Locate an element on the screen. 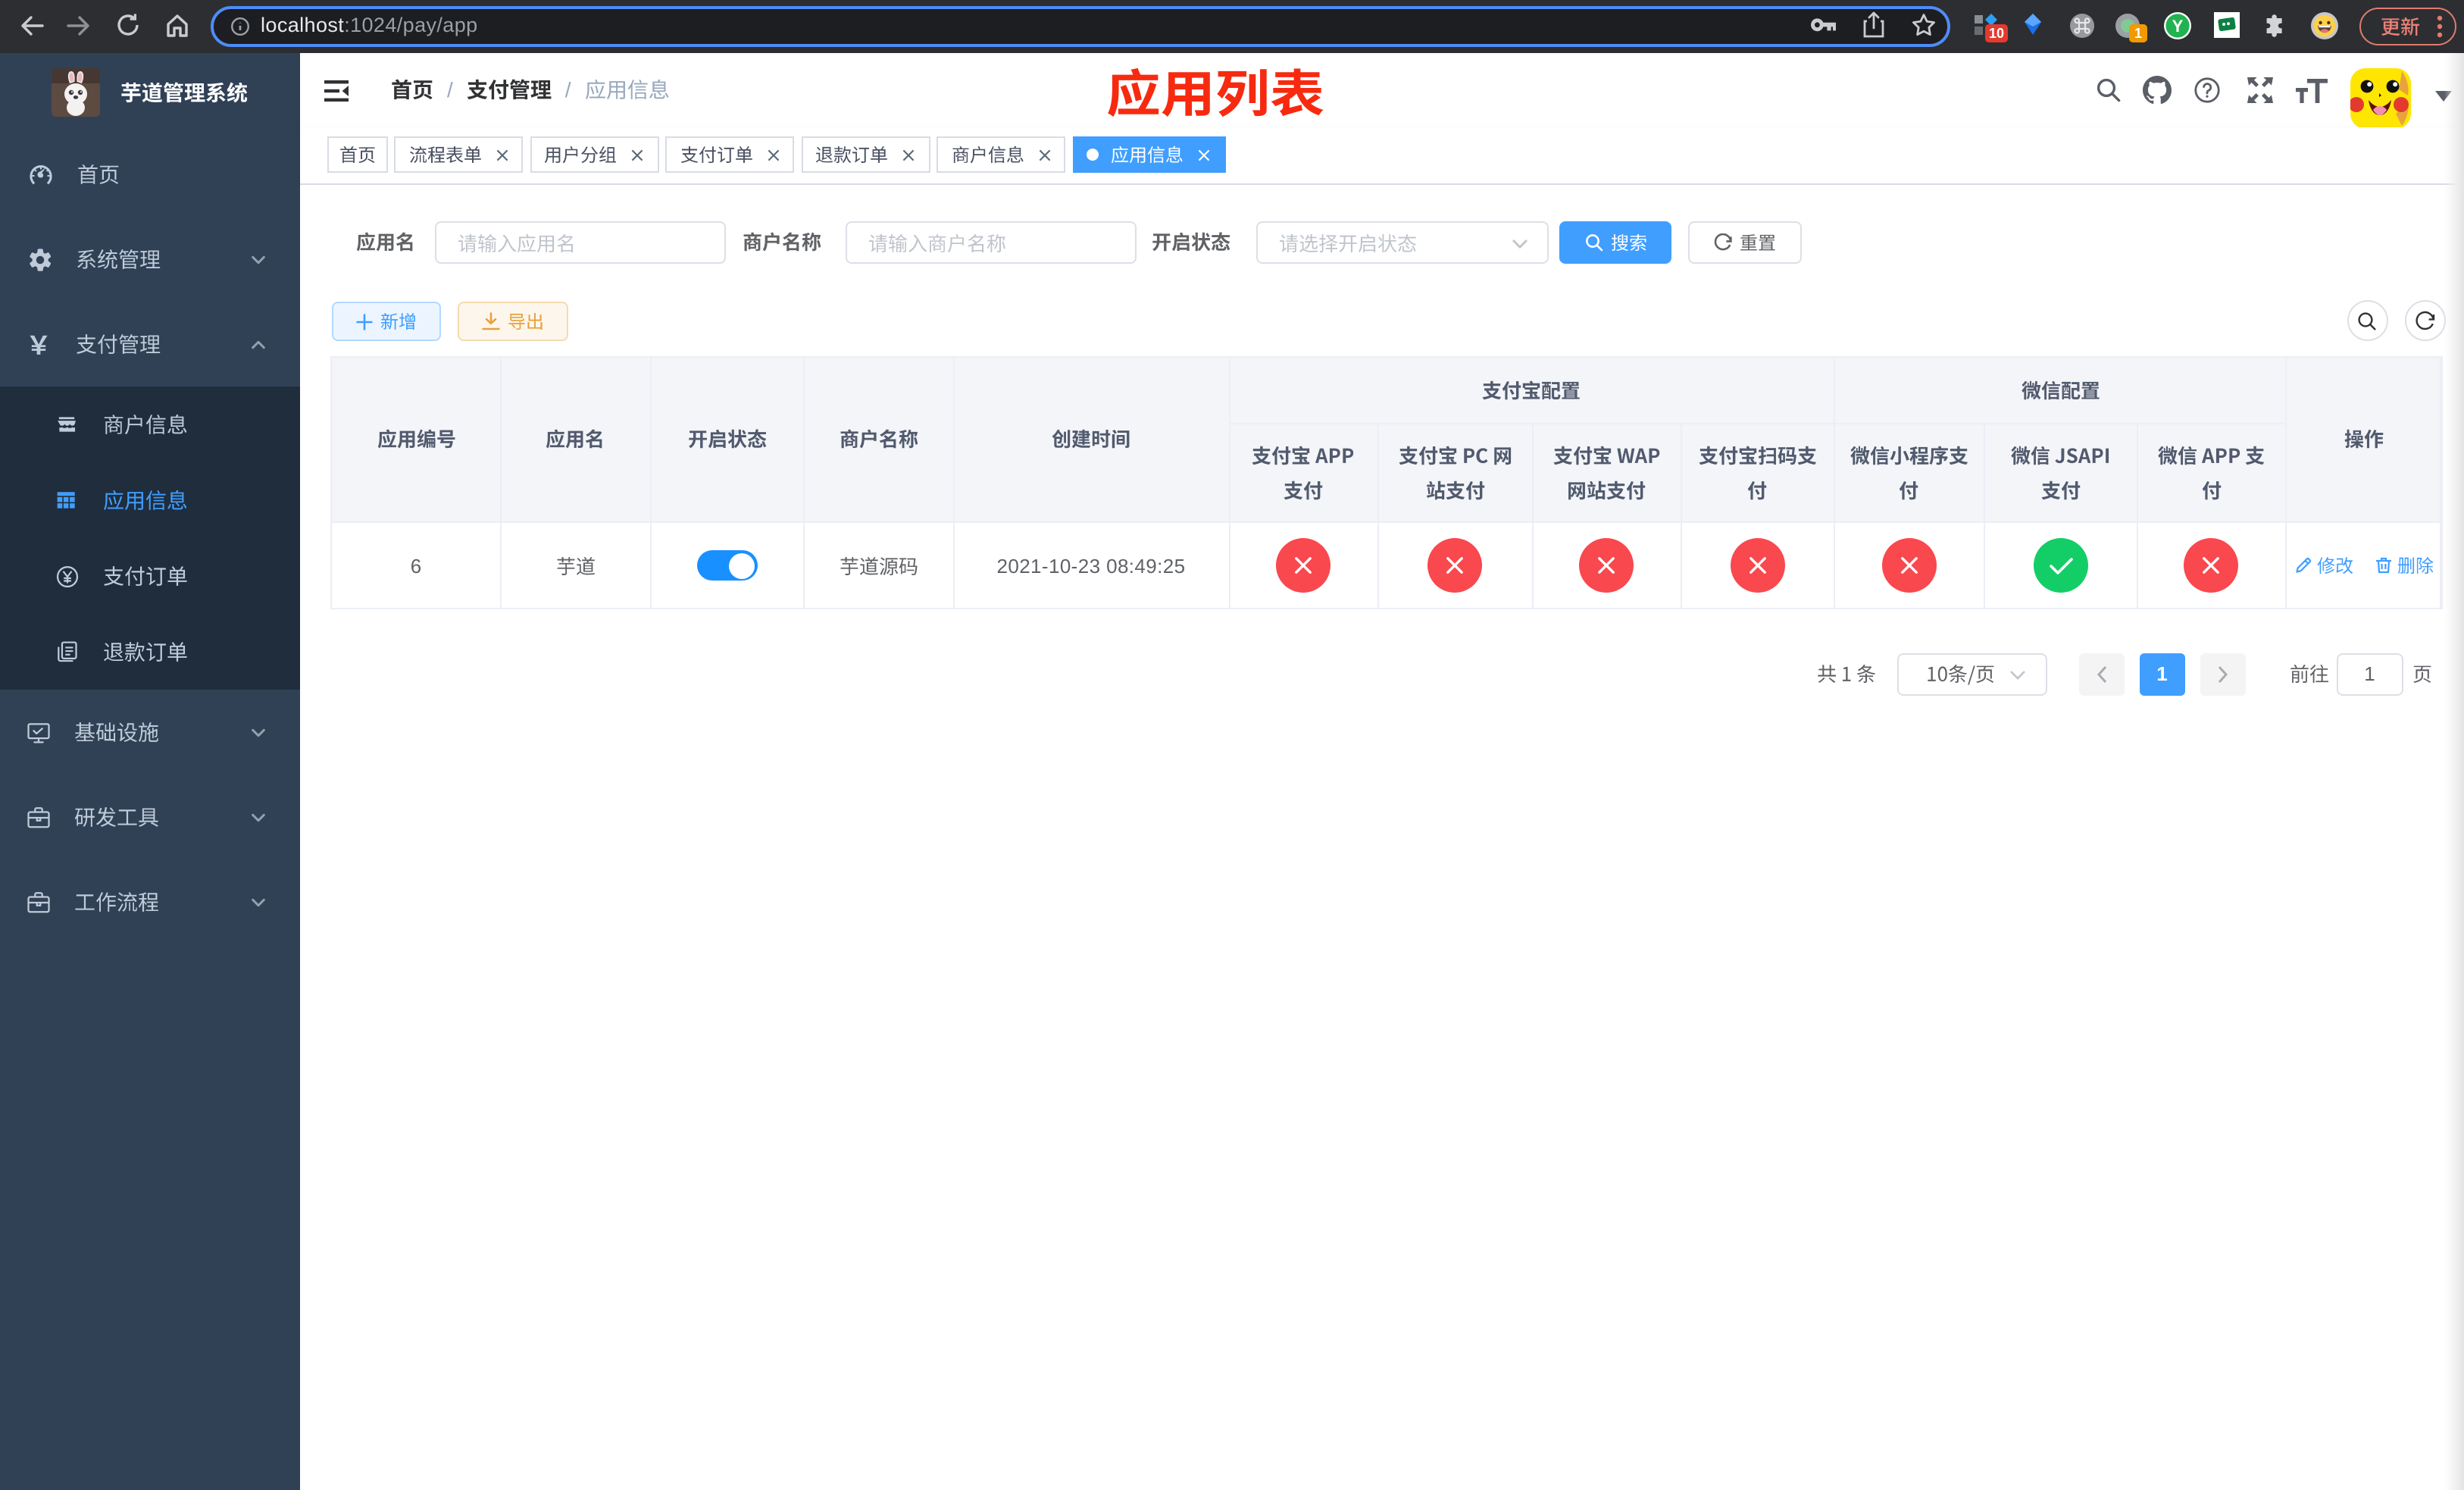 The height and width of the screenshot is (1490, 2464). svg-text: Y is located at coordinates (2178, 27).